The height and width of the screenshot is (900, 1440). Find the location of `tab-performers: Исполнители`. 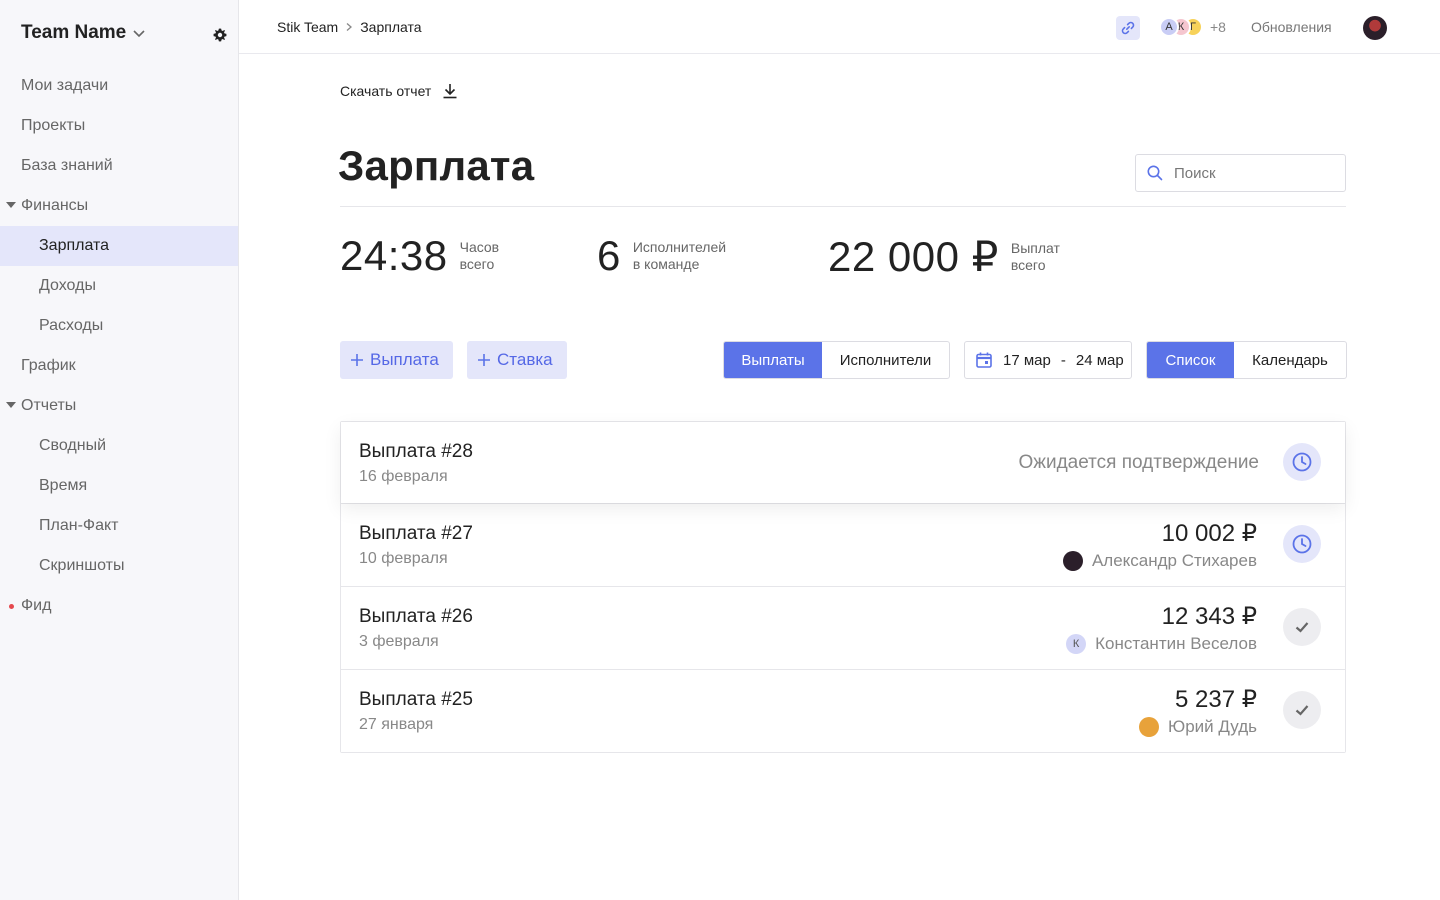

tab-performers: Исполнители is located at coordinates (885, 360).